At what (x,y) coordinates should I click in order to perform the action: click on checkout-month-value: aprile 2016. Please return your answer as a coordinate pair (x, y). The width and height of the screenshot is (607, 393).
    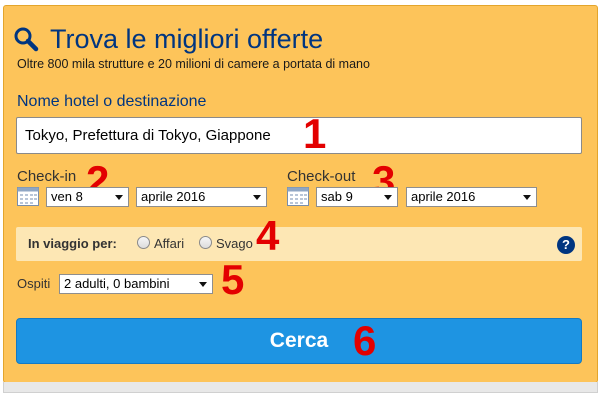
    Looking at the image, I should click on (443, 196).